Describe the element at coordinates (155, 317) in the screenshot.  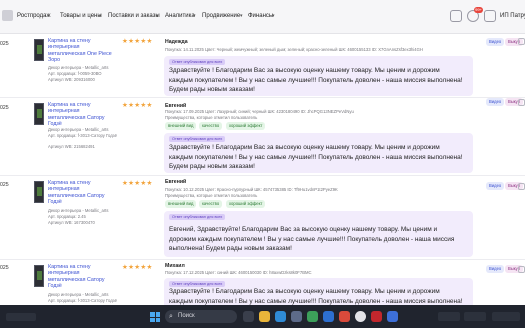
I see `windows-start-icon` at that location.